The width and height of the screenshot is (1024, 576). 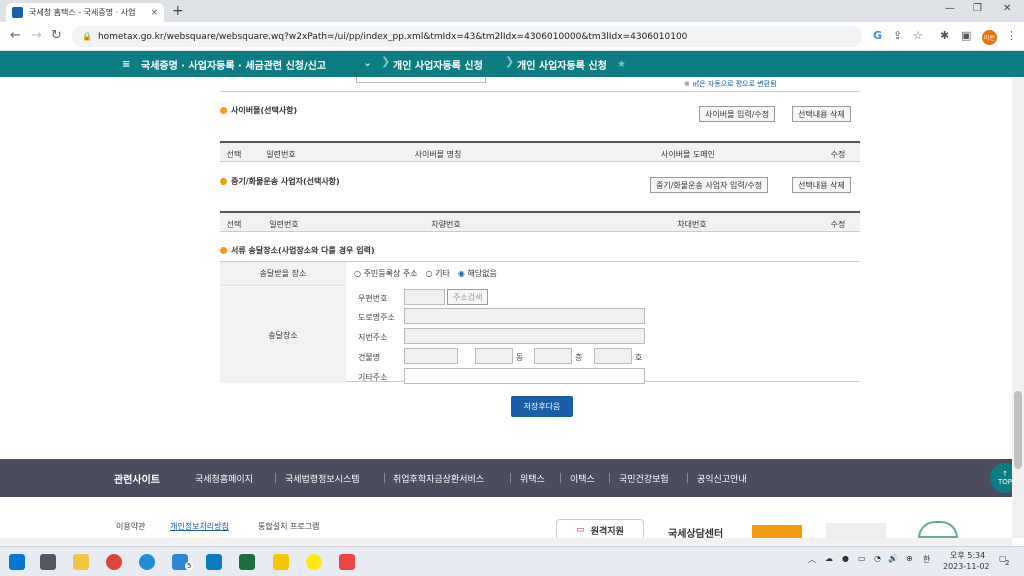 What do you see at coordinates (897, 35) in the screenshot?
I see `share-icon: ⇪` at bounding box center [897, 35].